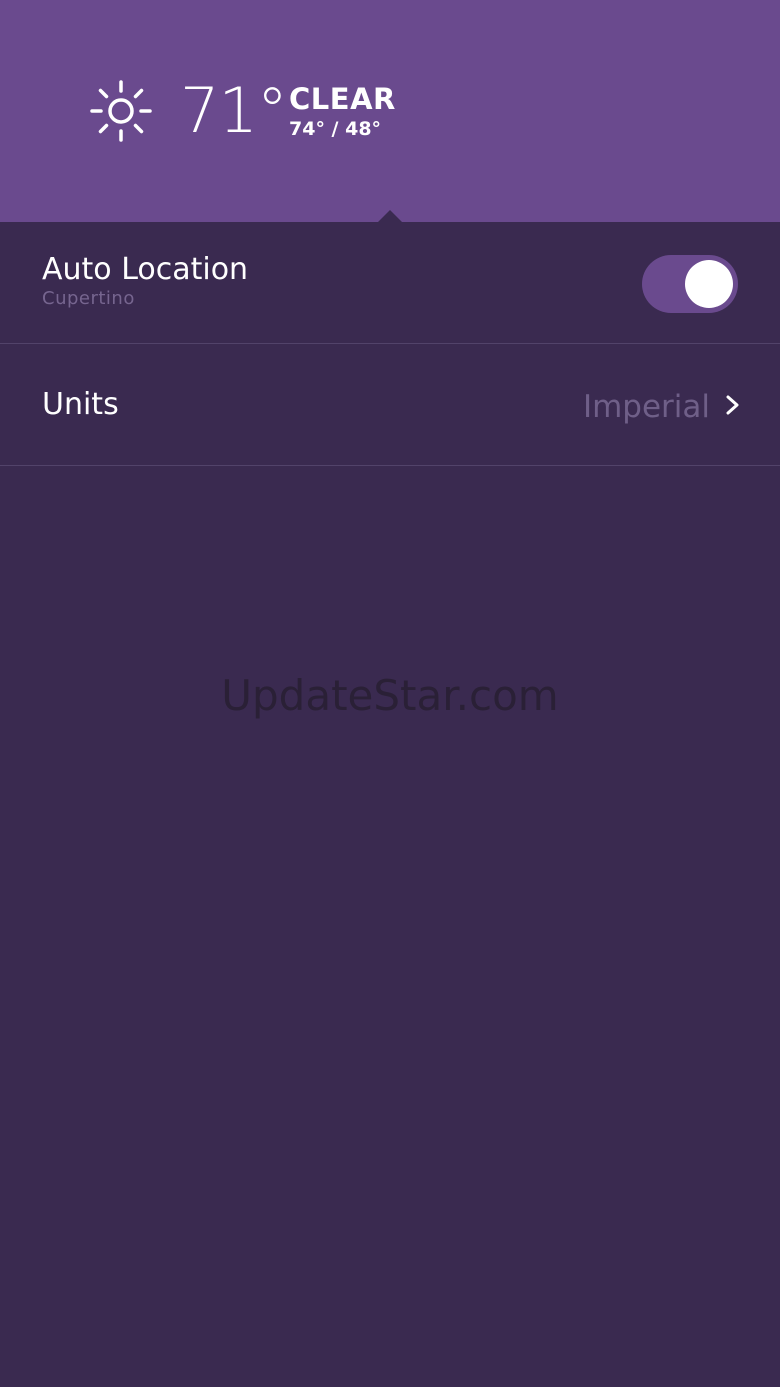 The image size is (780, 1387). Describe the element at coordinates (709, 284) in the screenshot. I see `toggle-knob` at that location.